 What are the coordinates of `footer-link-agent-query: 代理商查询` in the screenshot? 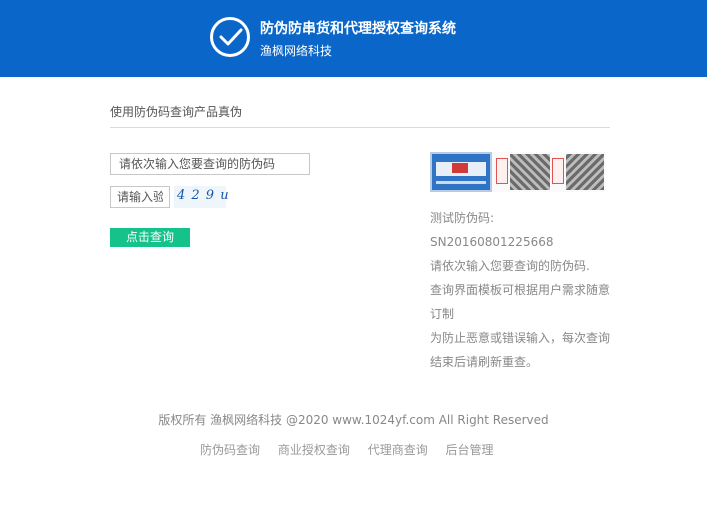 It's located at (398, 450).